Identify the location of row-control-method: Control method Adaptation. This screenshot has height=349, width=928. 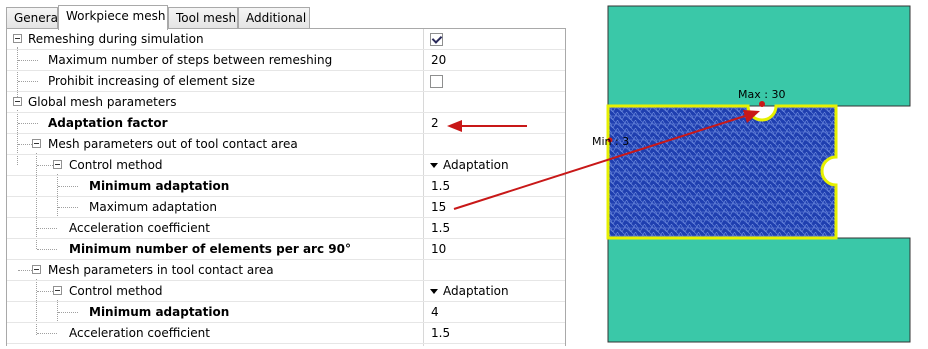
(286, 165).